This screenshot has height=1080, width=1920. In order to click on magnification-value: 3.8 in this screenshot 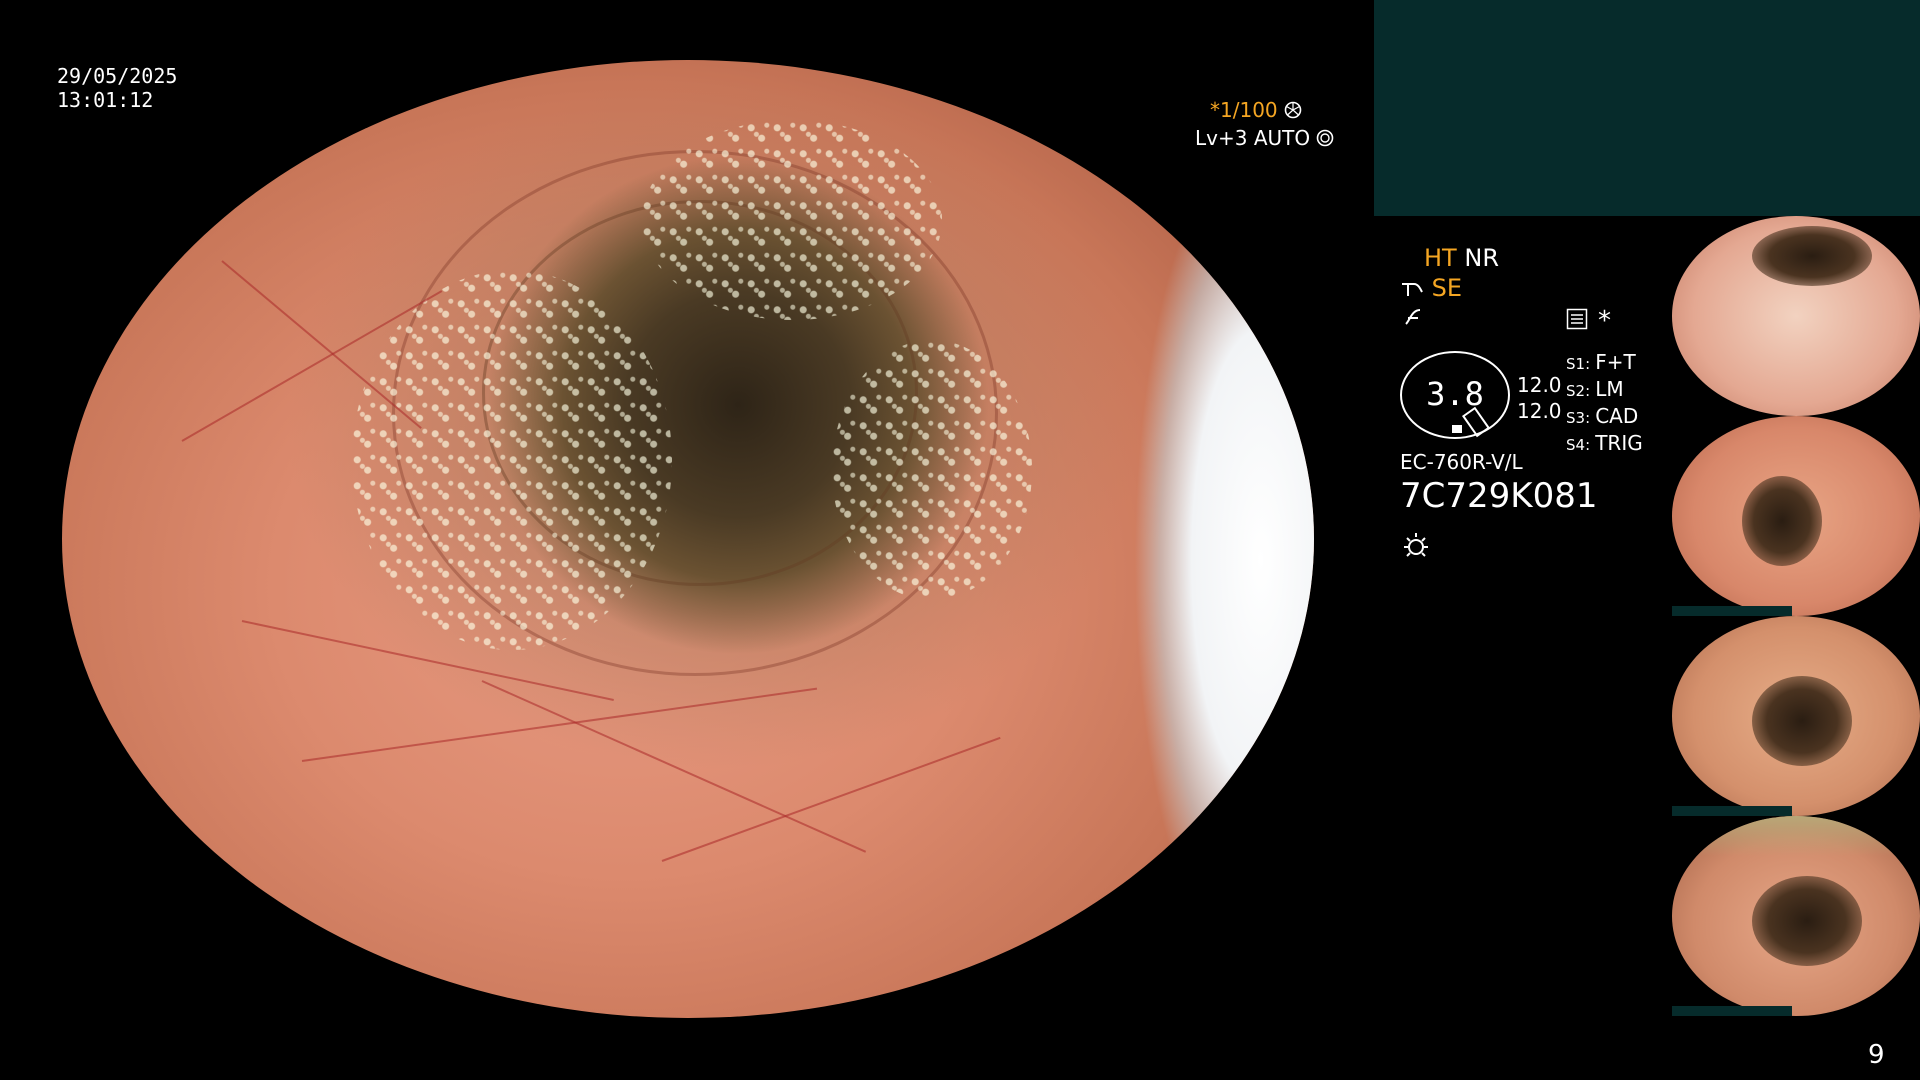, I will do `click(1455, 394)`.